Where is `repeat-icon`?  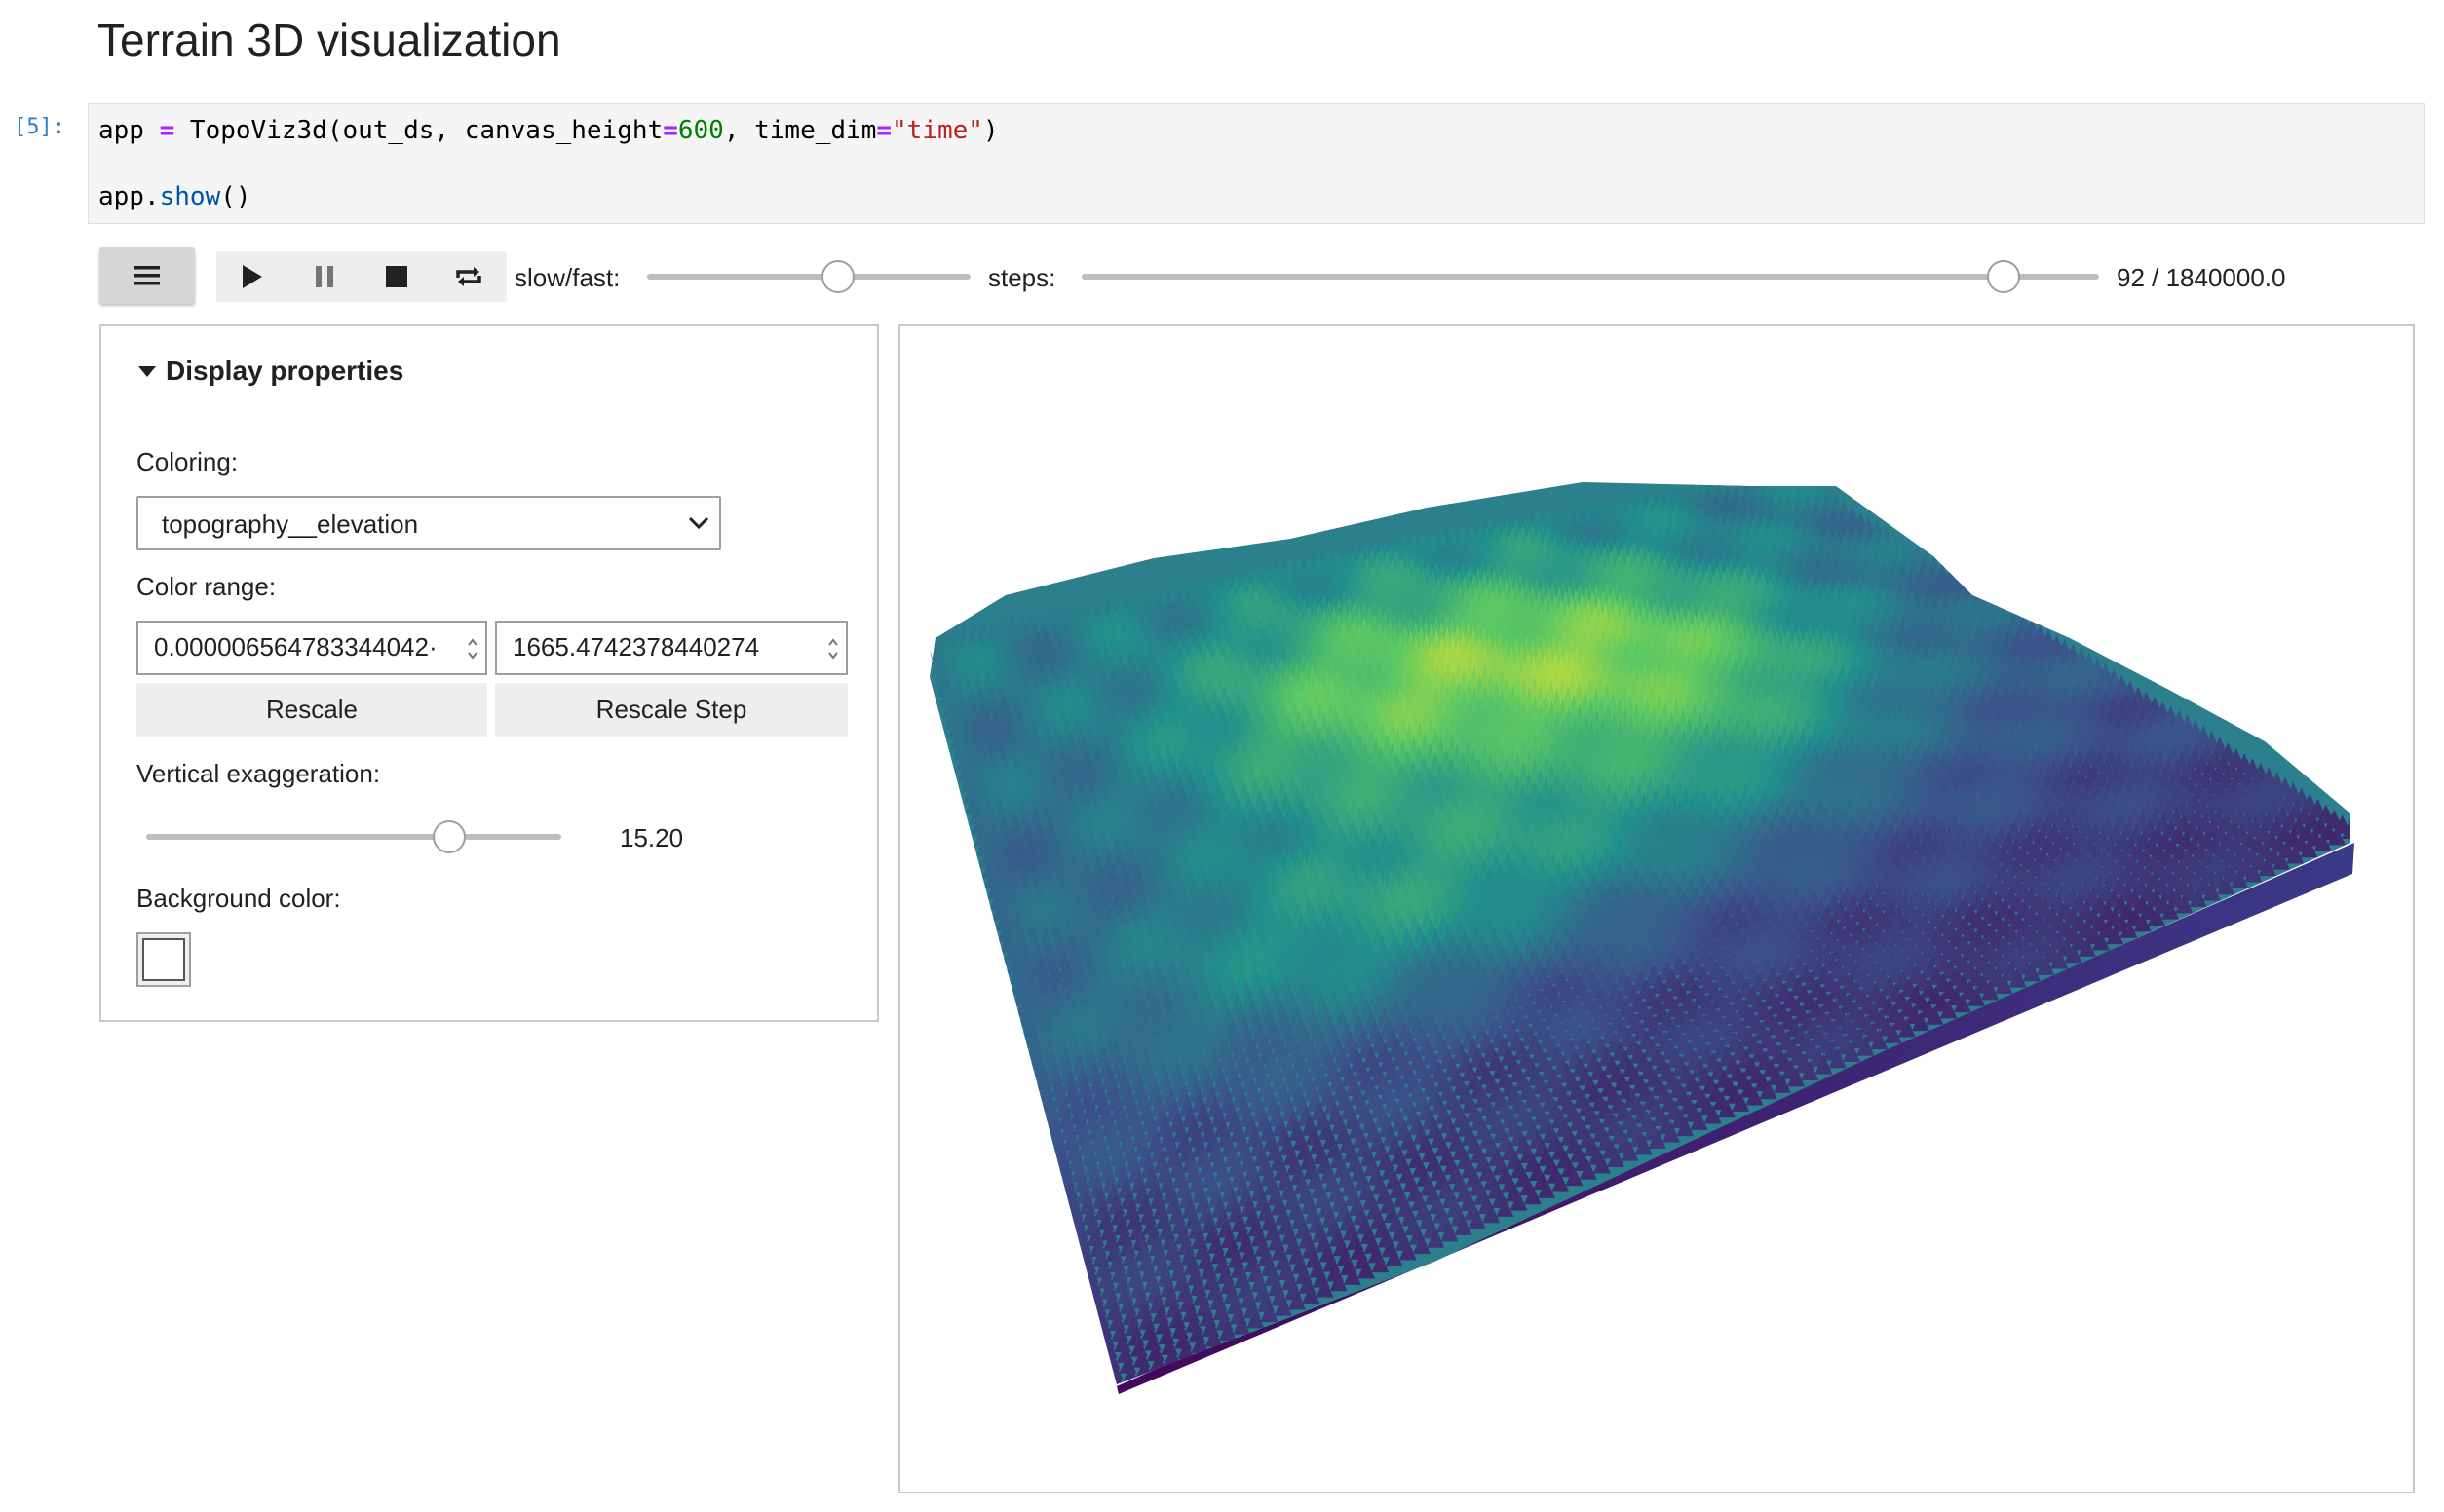
repeat-icon is located at coordinates (468, 276).